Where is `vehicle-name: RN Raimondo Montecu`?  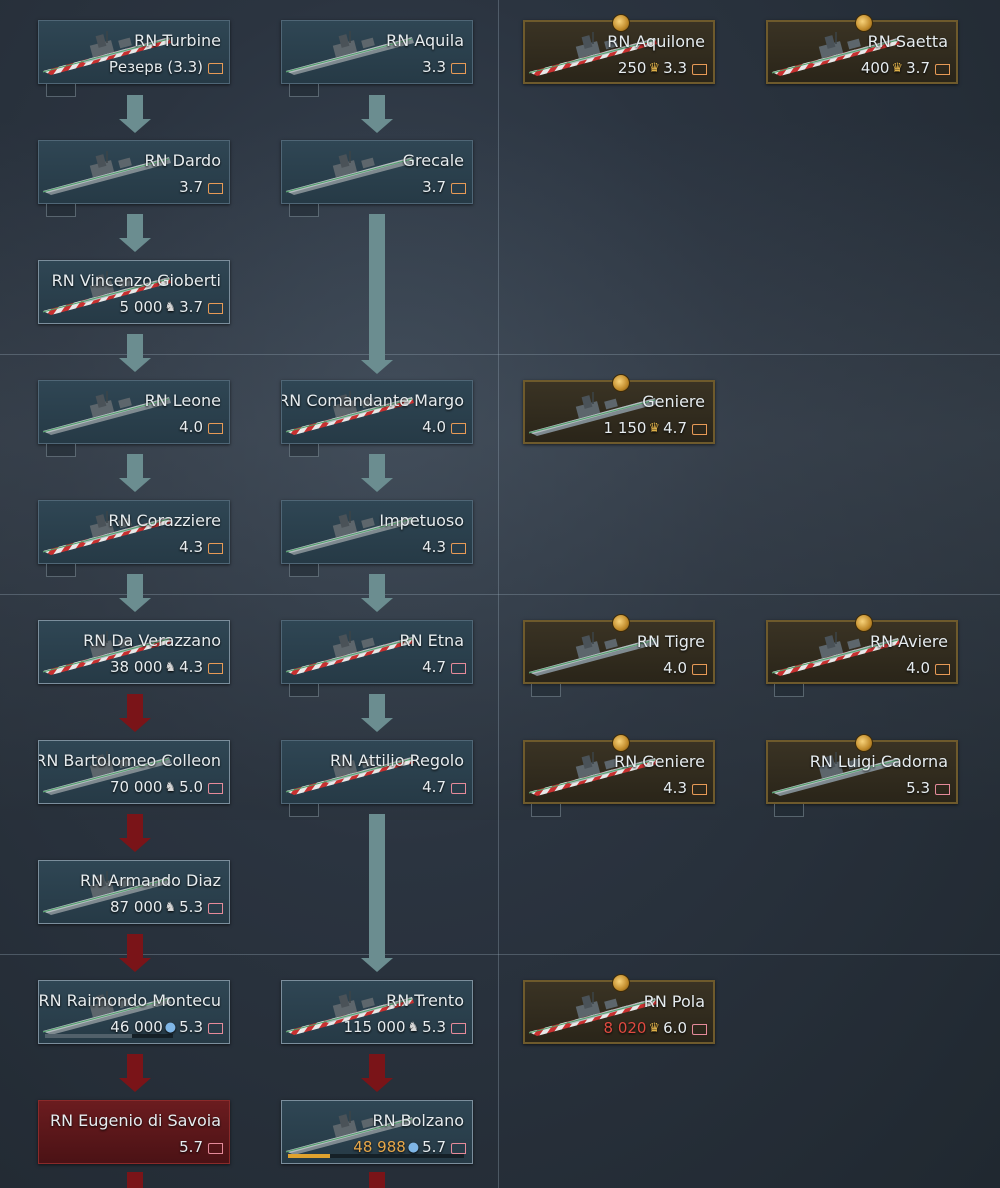
vehicle-name: RN Raimondo Montecu is located at coordinates (129, 1000).